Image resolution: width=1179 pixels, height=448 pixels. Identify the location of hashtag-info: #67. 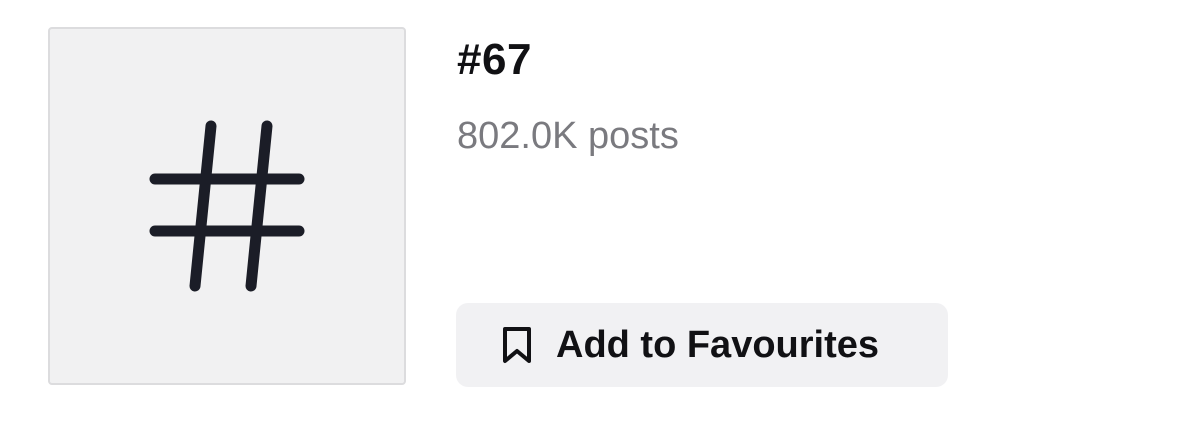
(494, 60).